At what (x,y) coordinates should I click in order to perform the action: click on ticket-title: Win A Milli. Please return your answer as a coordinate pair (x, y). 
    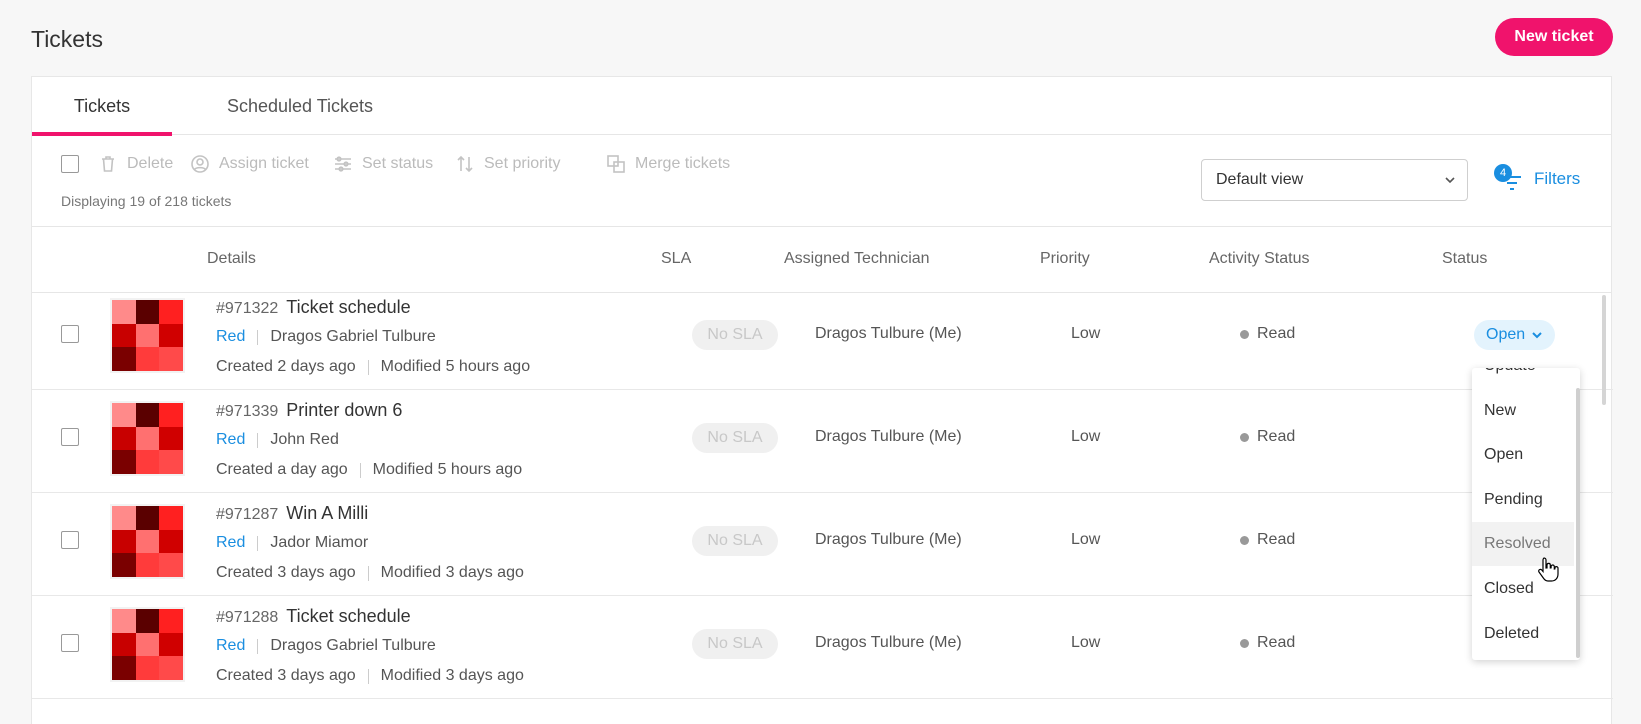
    Looking at the image, I should click on (327, 513).